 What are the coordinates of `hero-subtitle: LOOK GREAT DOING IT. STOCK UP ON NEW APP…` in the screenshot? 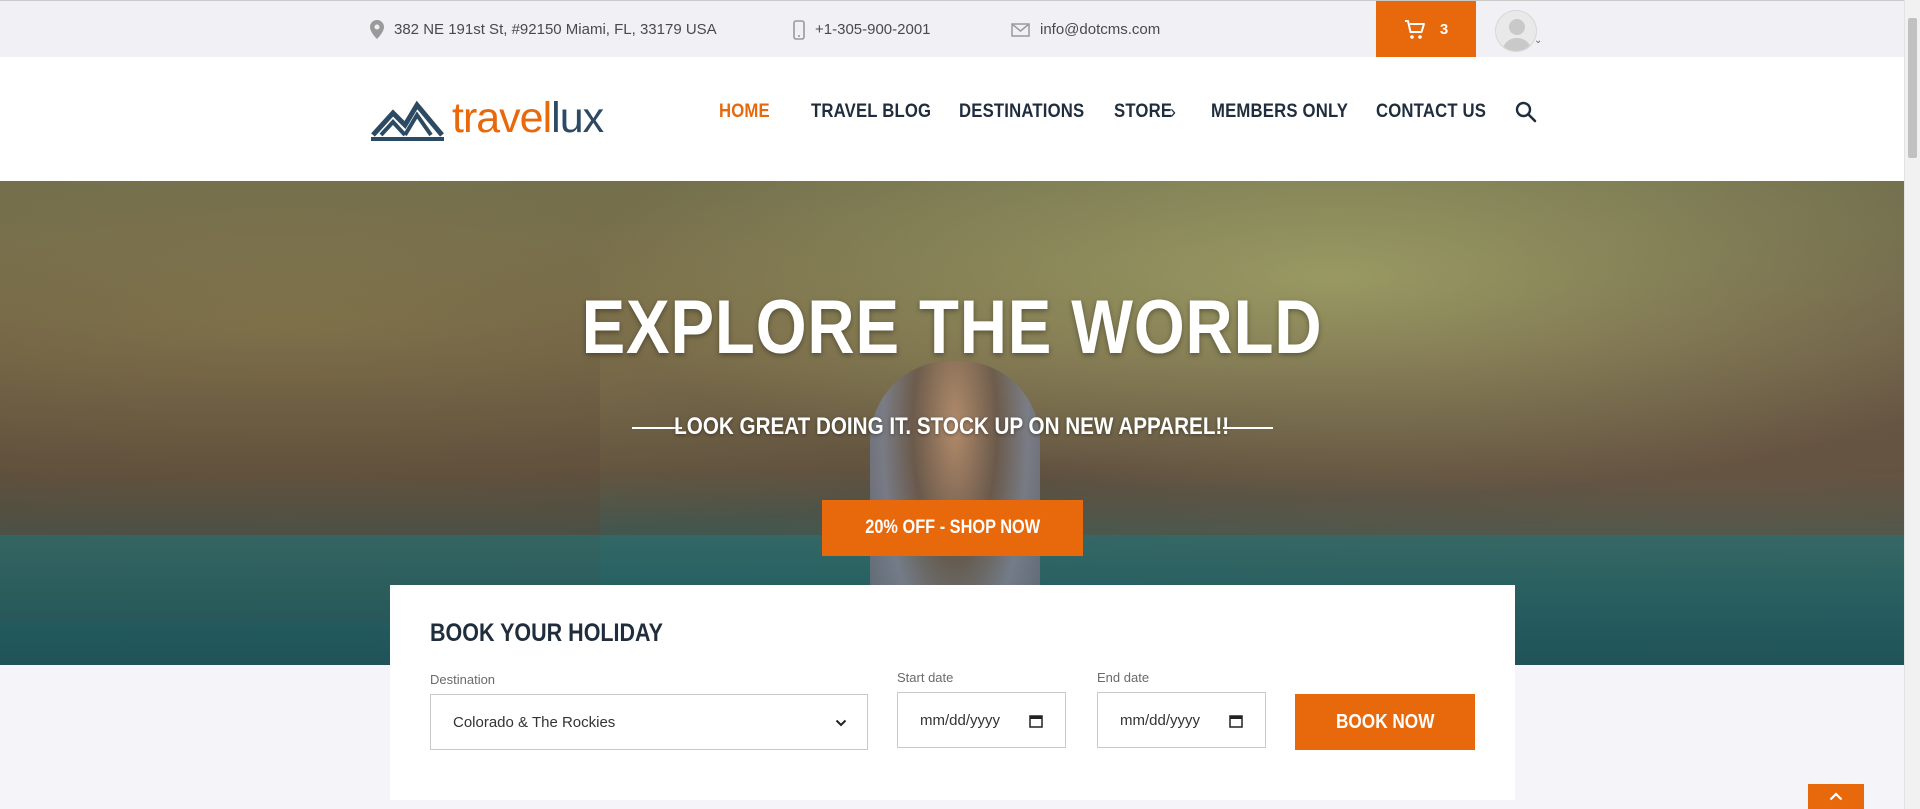 It's located at (952, 426).